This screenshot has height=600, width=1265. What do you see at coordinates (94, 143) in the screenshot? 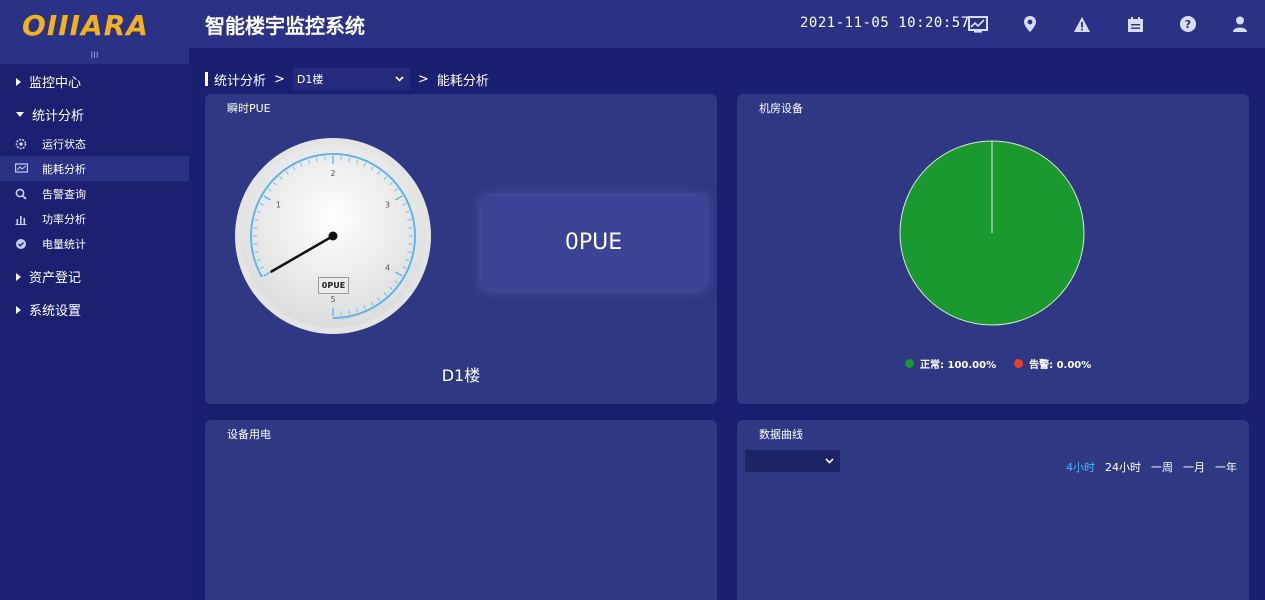
I see `sidebar-item-run-status: 运行状态` at bounding box center [94, 143].